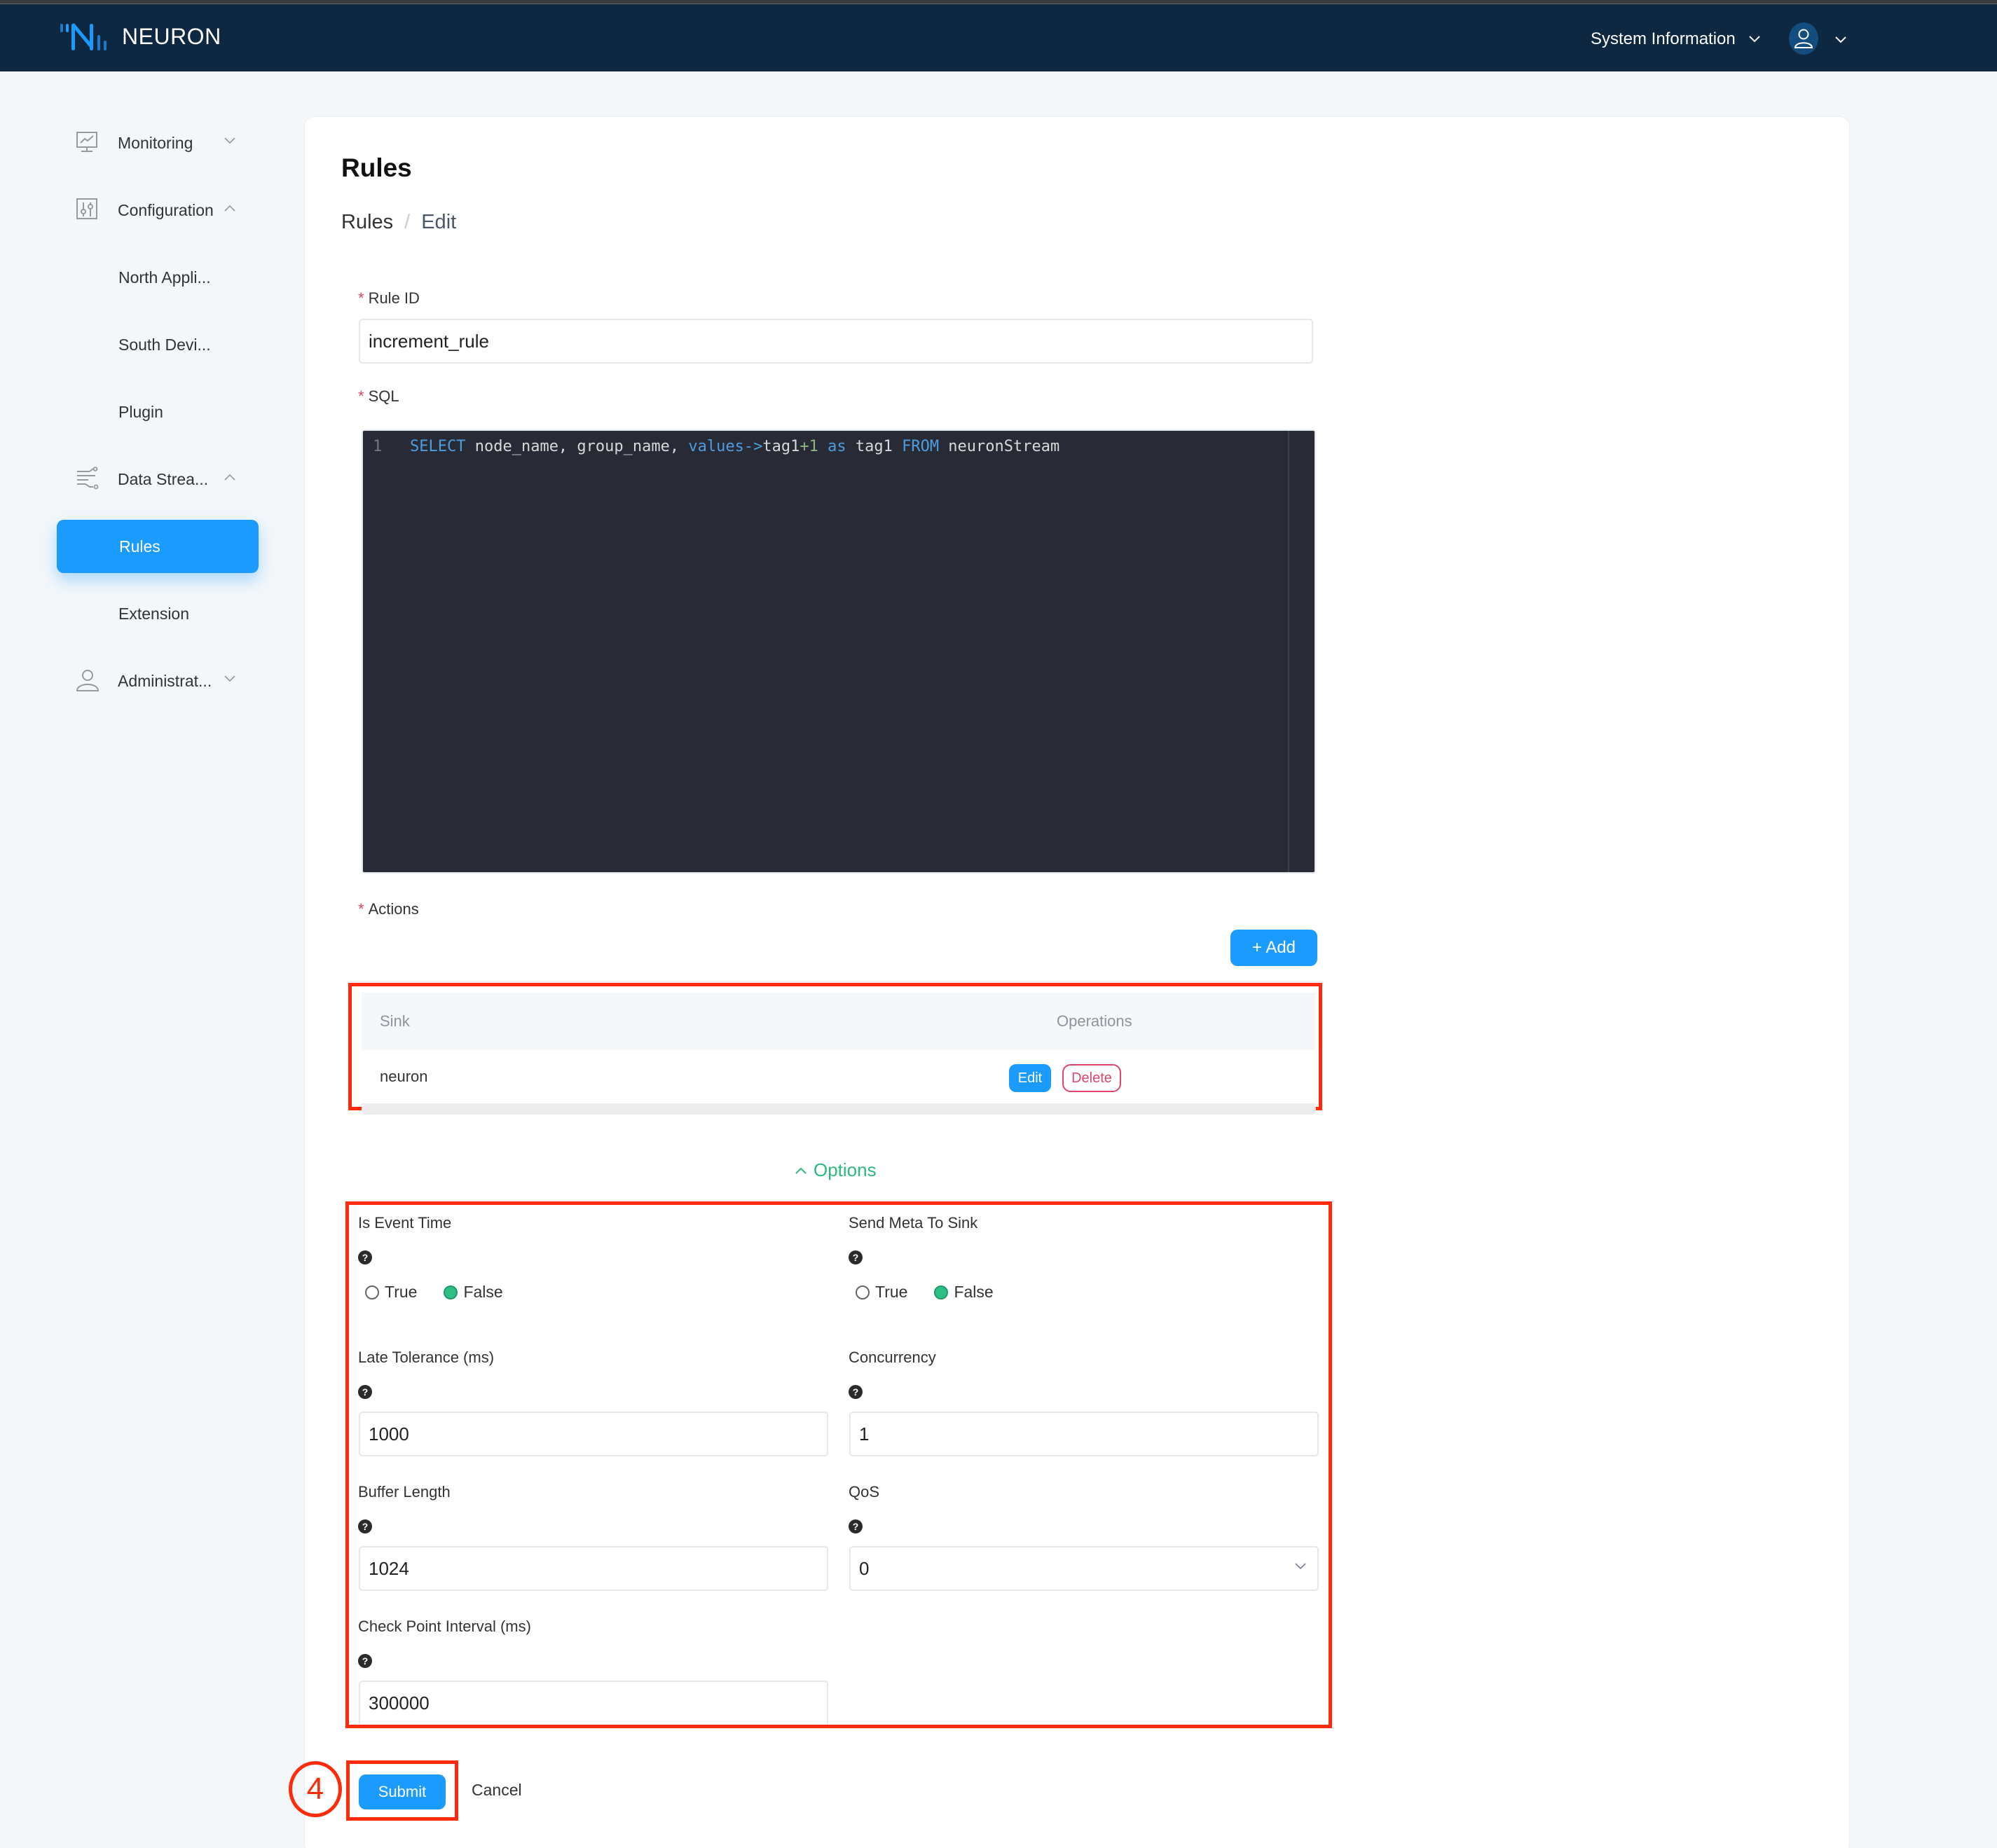  What do you see at coordinates (716, 447) in the screenshot?
I see `sql-keyword: values` at bounding box center [716, 447].